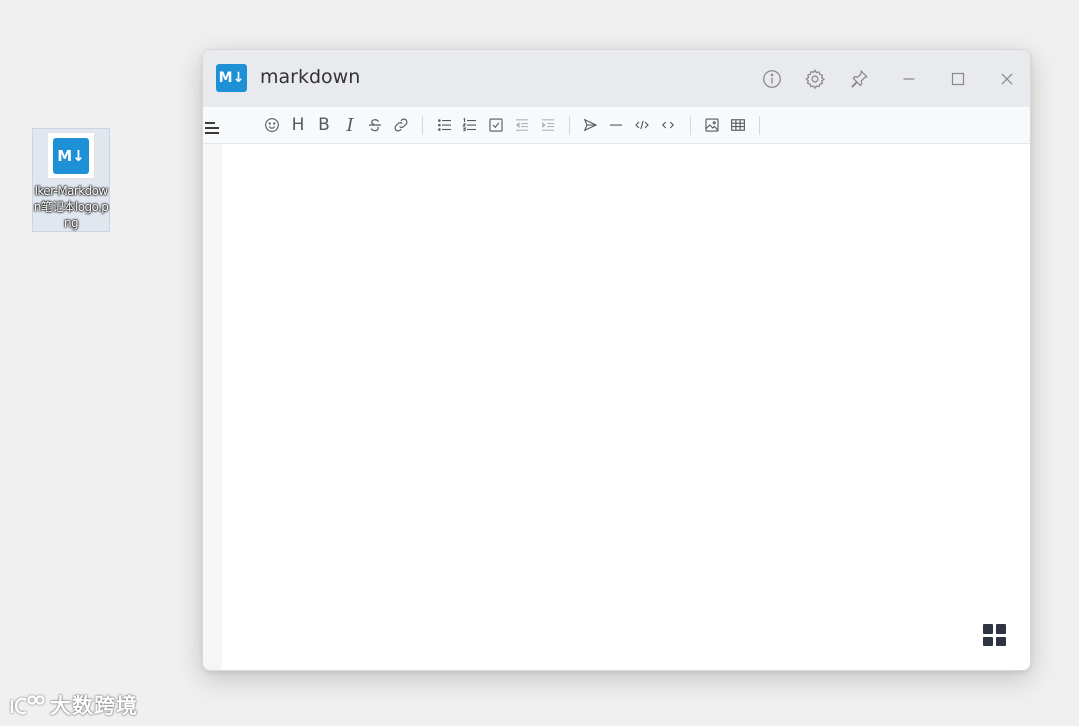  I want to click on pin-button, so click(859, 79).